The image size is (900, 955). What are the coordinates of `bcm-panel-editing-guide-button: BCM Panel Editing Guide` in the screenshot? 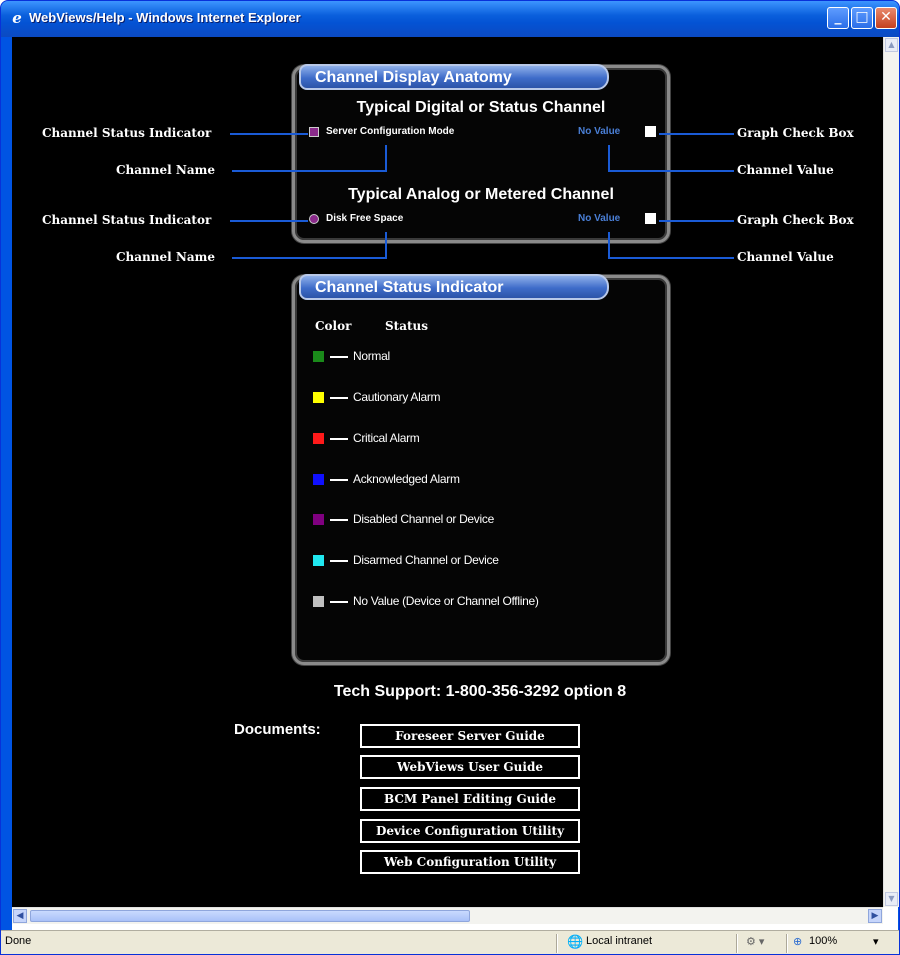 It's located at (470, 799).